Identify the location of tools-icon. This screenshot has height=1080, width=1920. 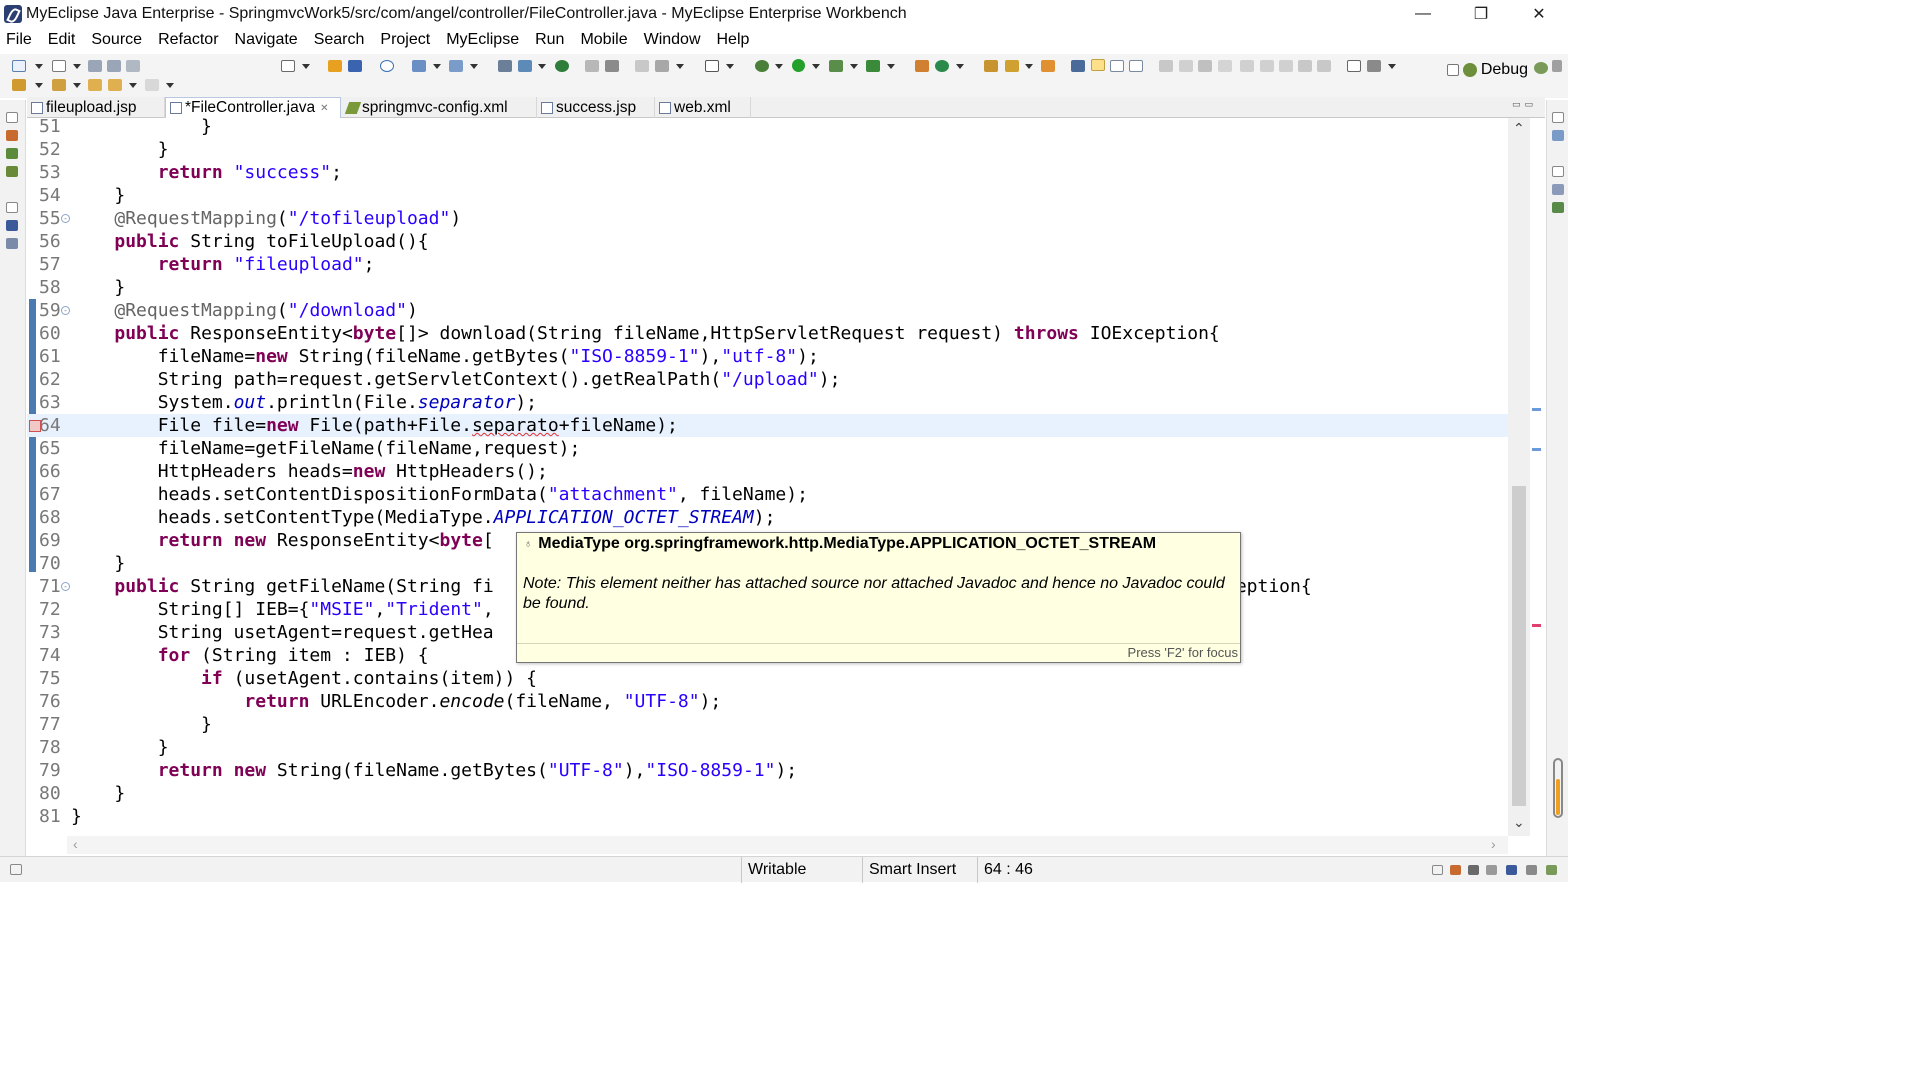
(1374, 66).